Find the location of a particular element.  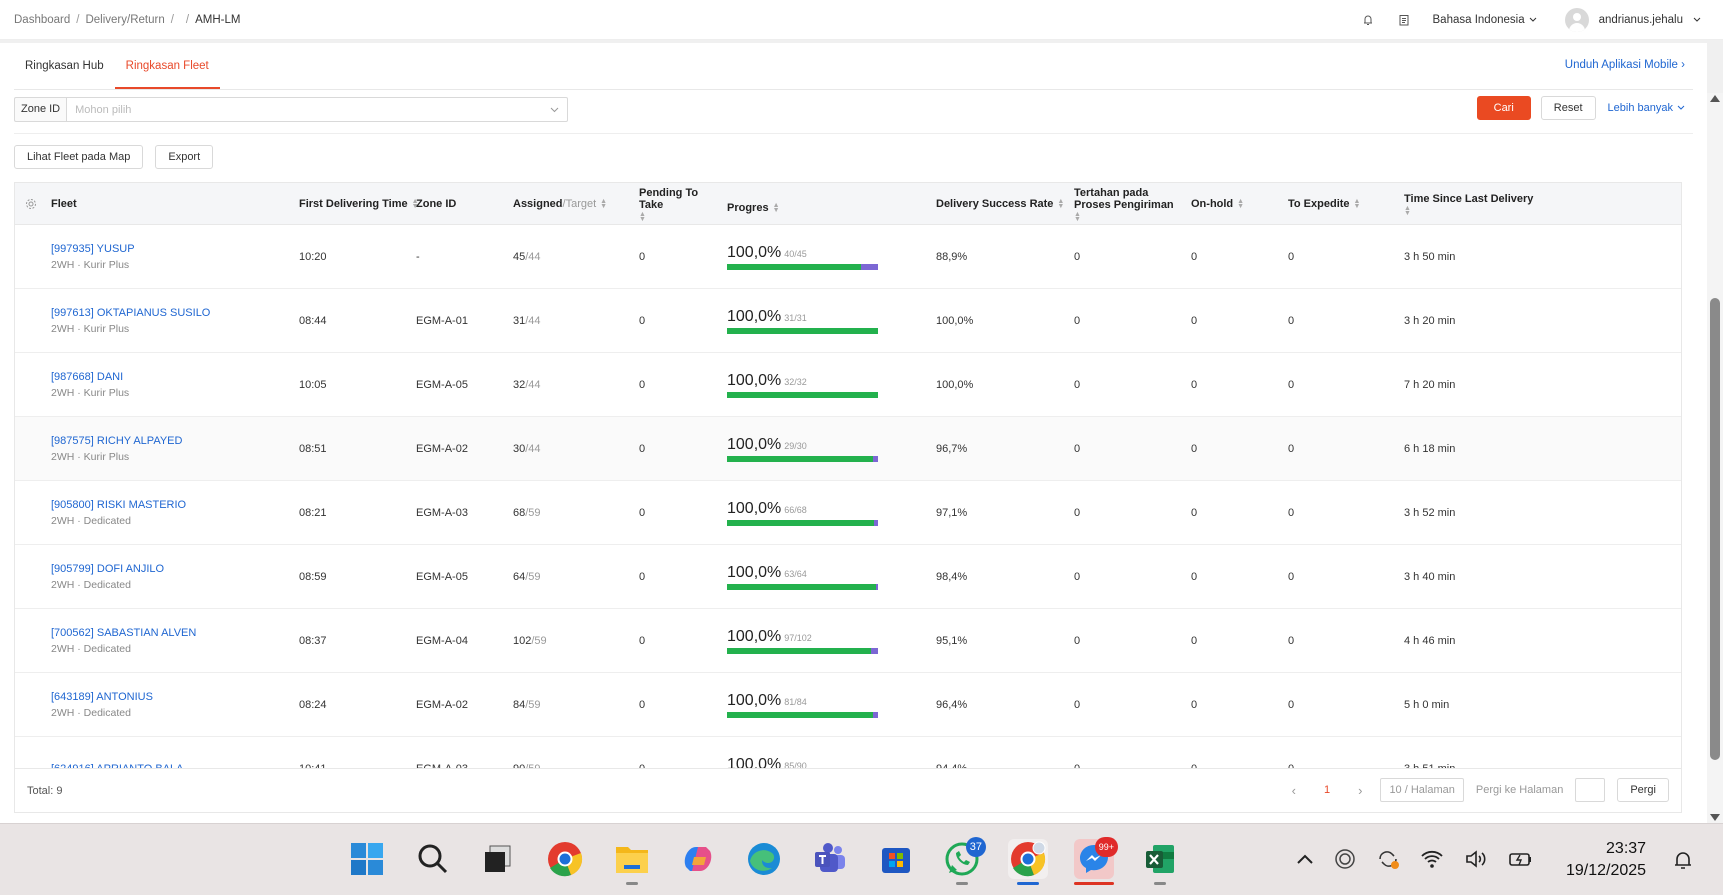

cell-progres: 100,0% 31/31 is located at coordinates (802, 321).